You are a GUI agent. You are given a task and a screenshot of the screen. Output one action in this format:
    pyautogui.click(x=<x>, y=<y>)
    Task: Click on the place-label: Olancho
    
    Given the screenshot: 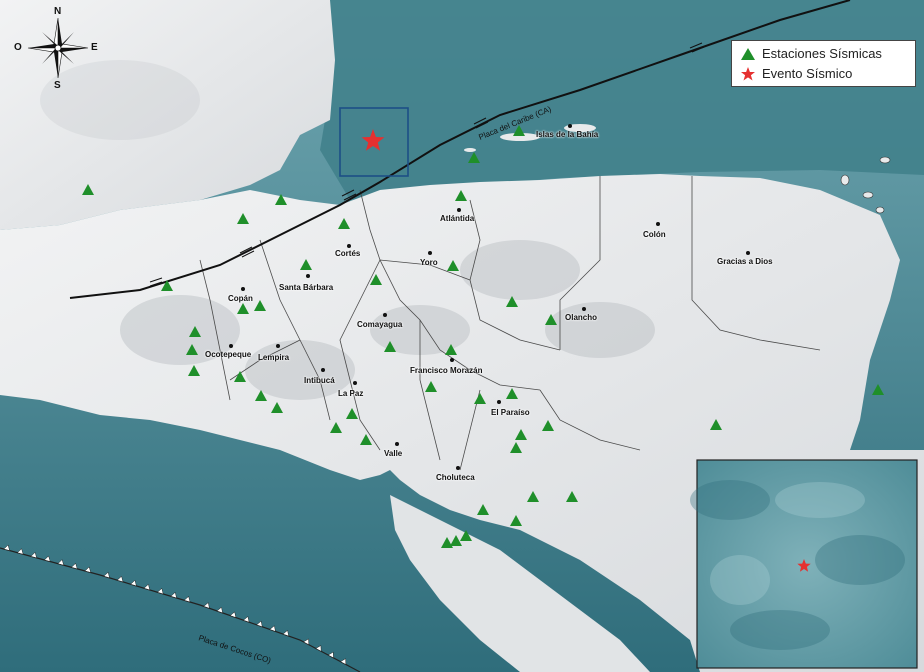 What is the action you would take?
    pyautogui.click(x=581, y=317)
    